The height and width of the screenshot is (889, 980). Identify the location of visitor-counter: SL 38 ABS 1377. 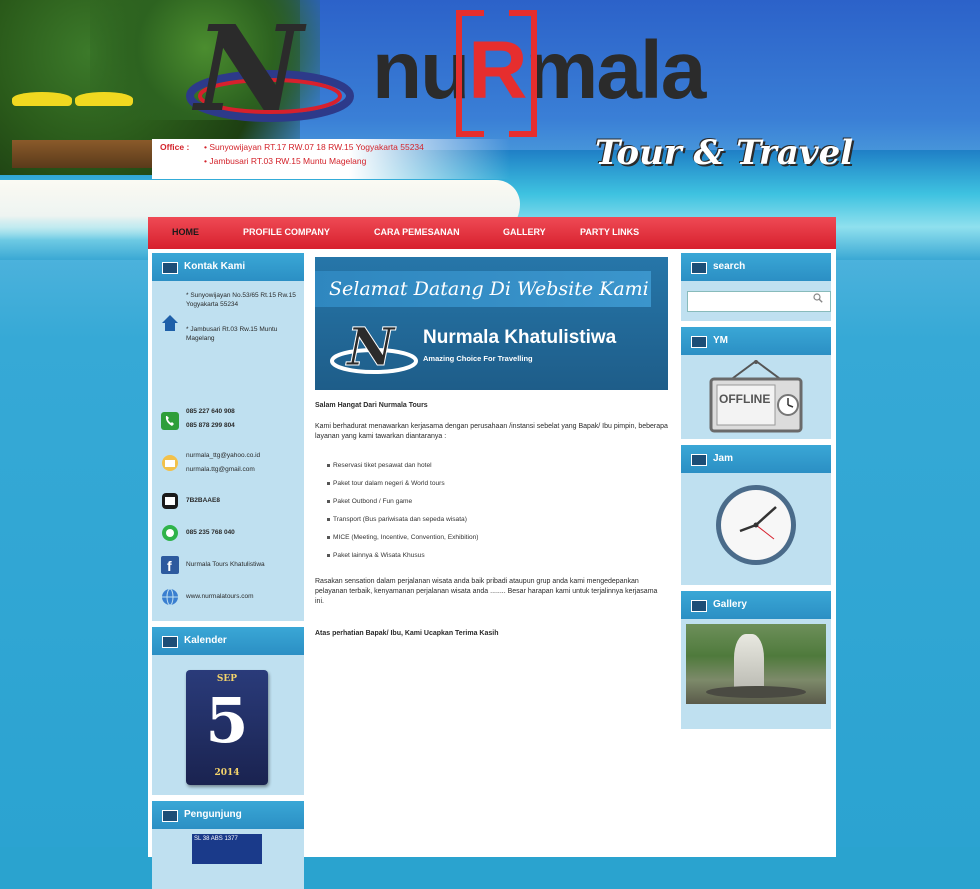
(227, 849).